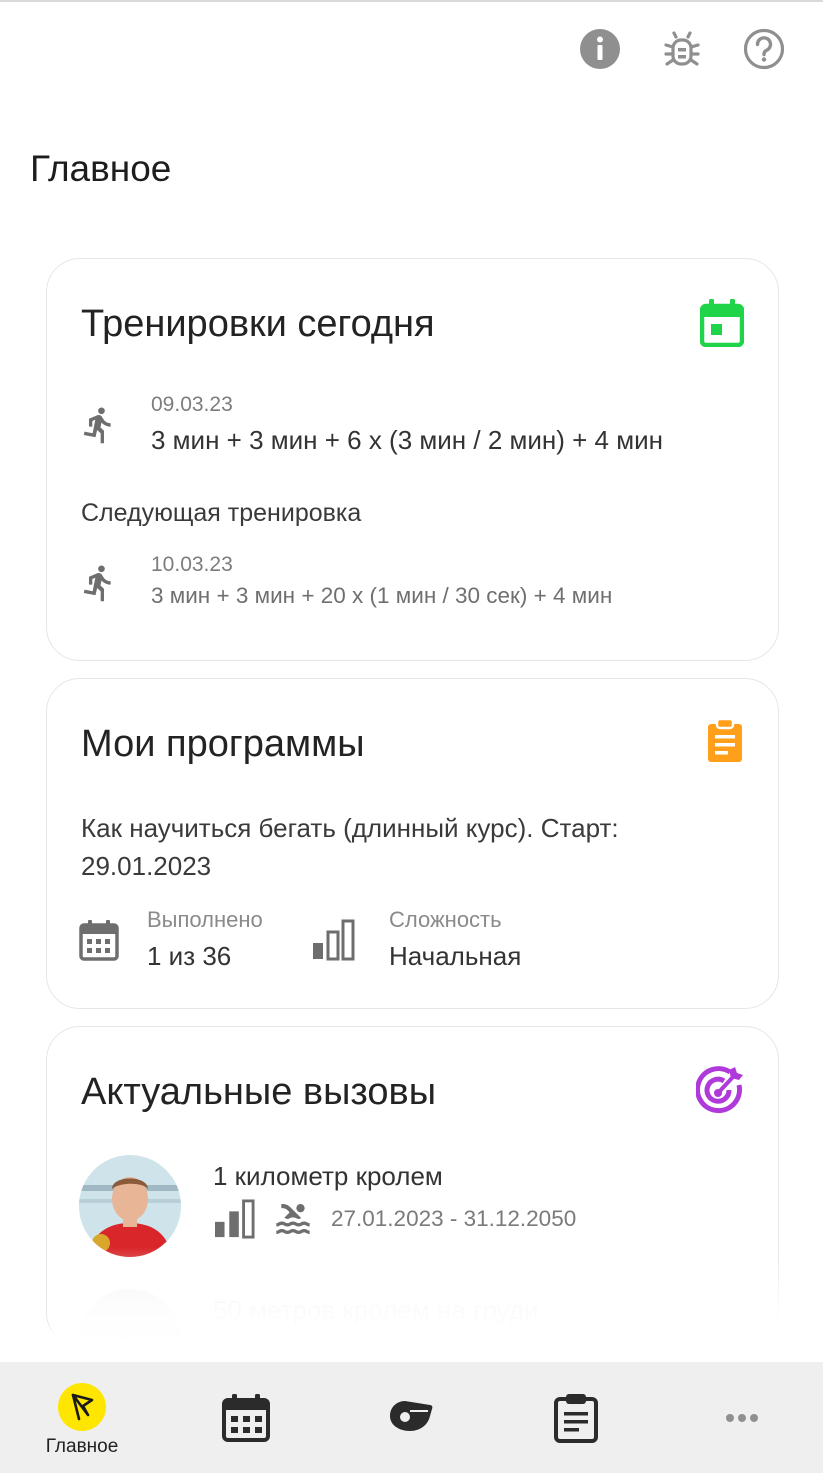  Describe the element at coordinates (376, 1310) in the screenshot. I see `challenge-title: 50 метров кролем на груди` at that location.